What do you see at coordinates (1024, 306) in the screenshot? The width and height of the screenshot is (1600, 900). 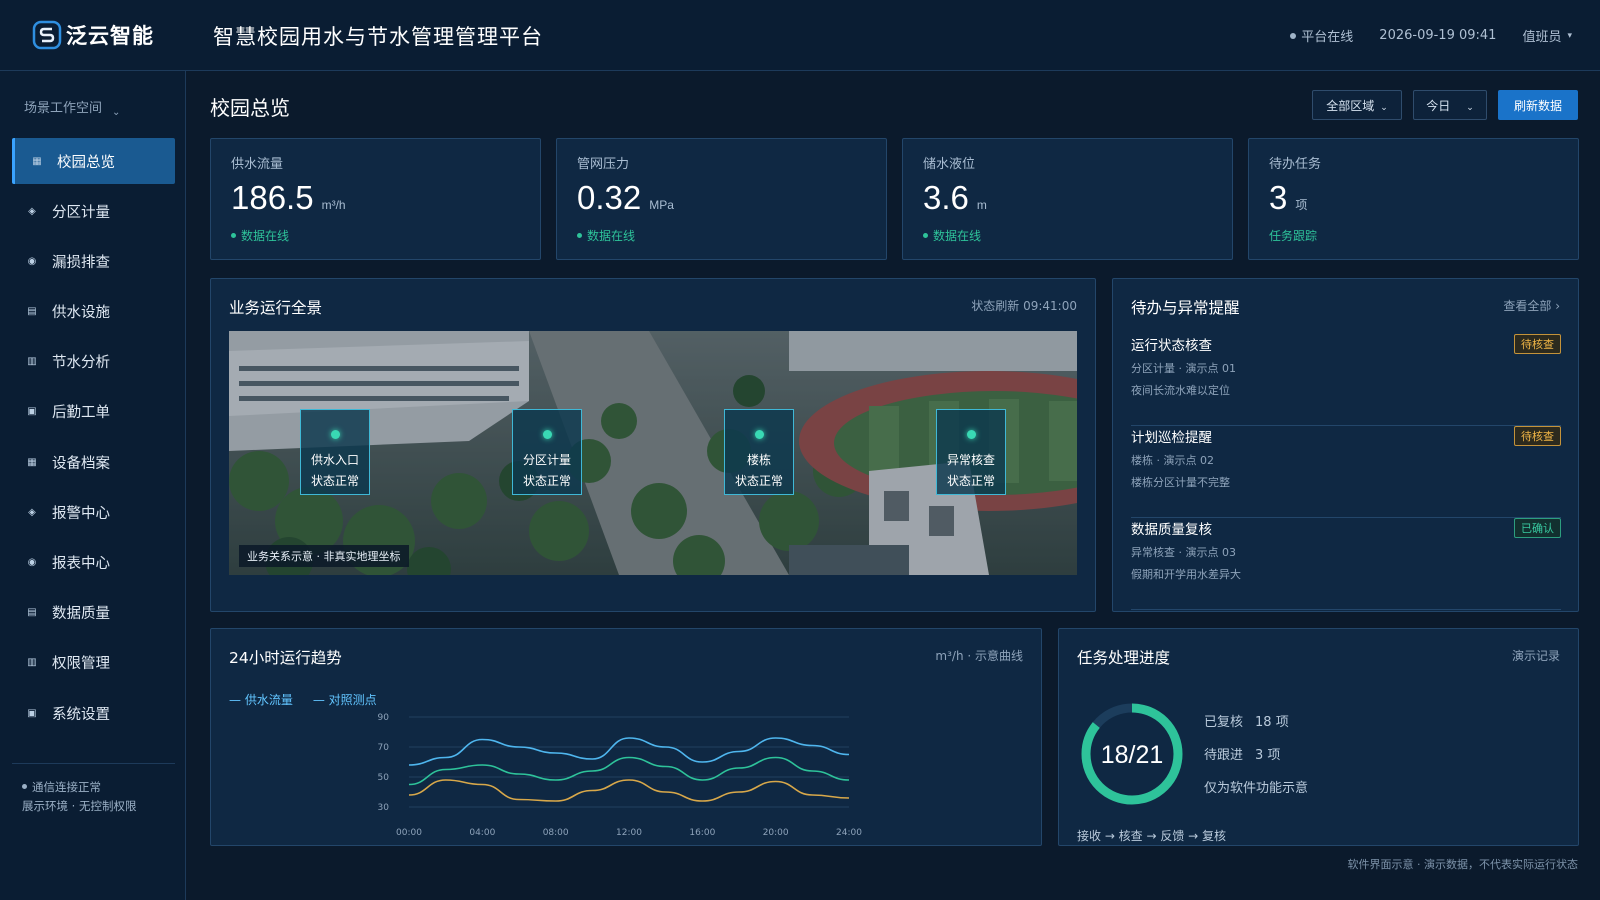 I see `overview-refresh-time: 状态刷新 09:41:00` at bounding box center [1024, 306].